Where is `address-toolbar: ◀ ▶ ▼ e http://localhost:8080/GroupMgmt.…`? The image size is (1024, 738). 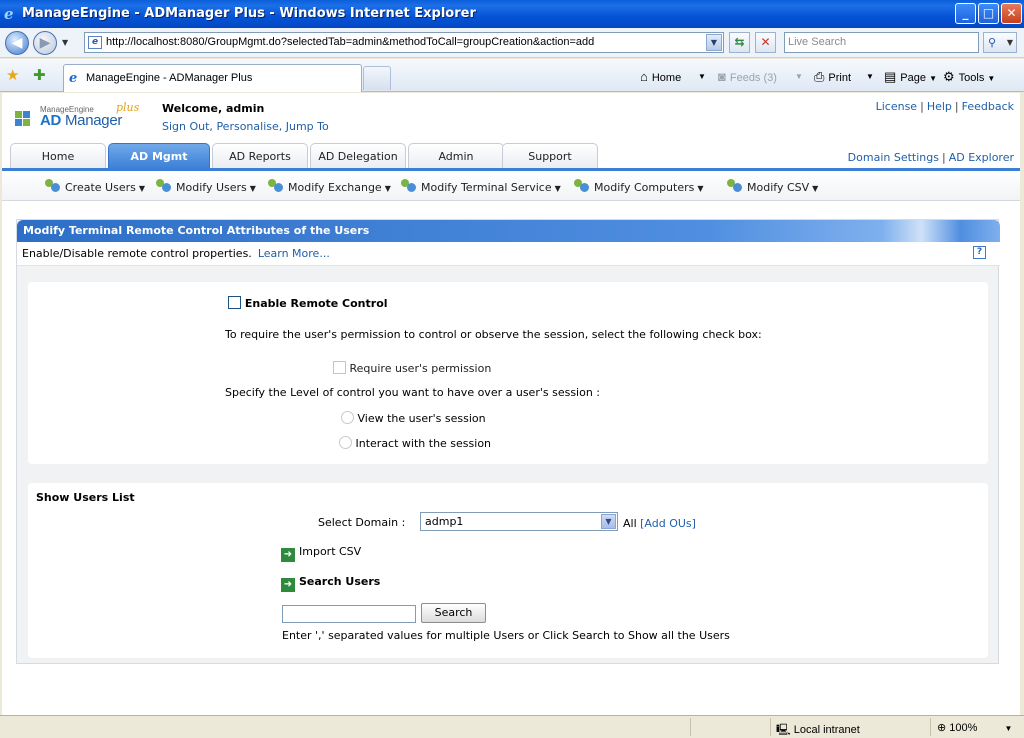 address-toolbar: ◀ ▶ ▼ e http://localhost:8080/GroupMgmt.… is located at coordinates (512, 43).